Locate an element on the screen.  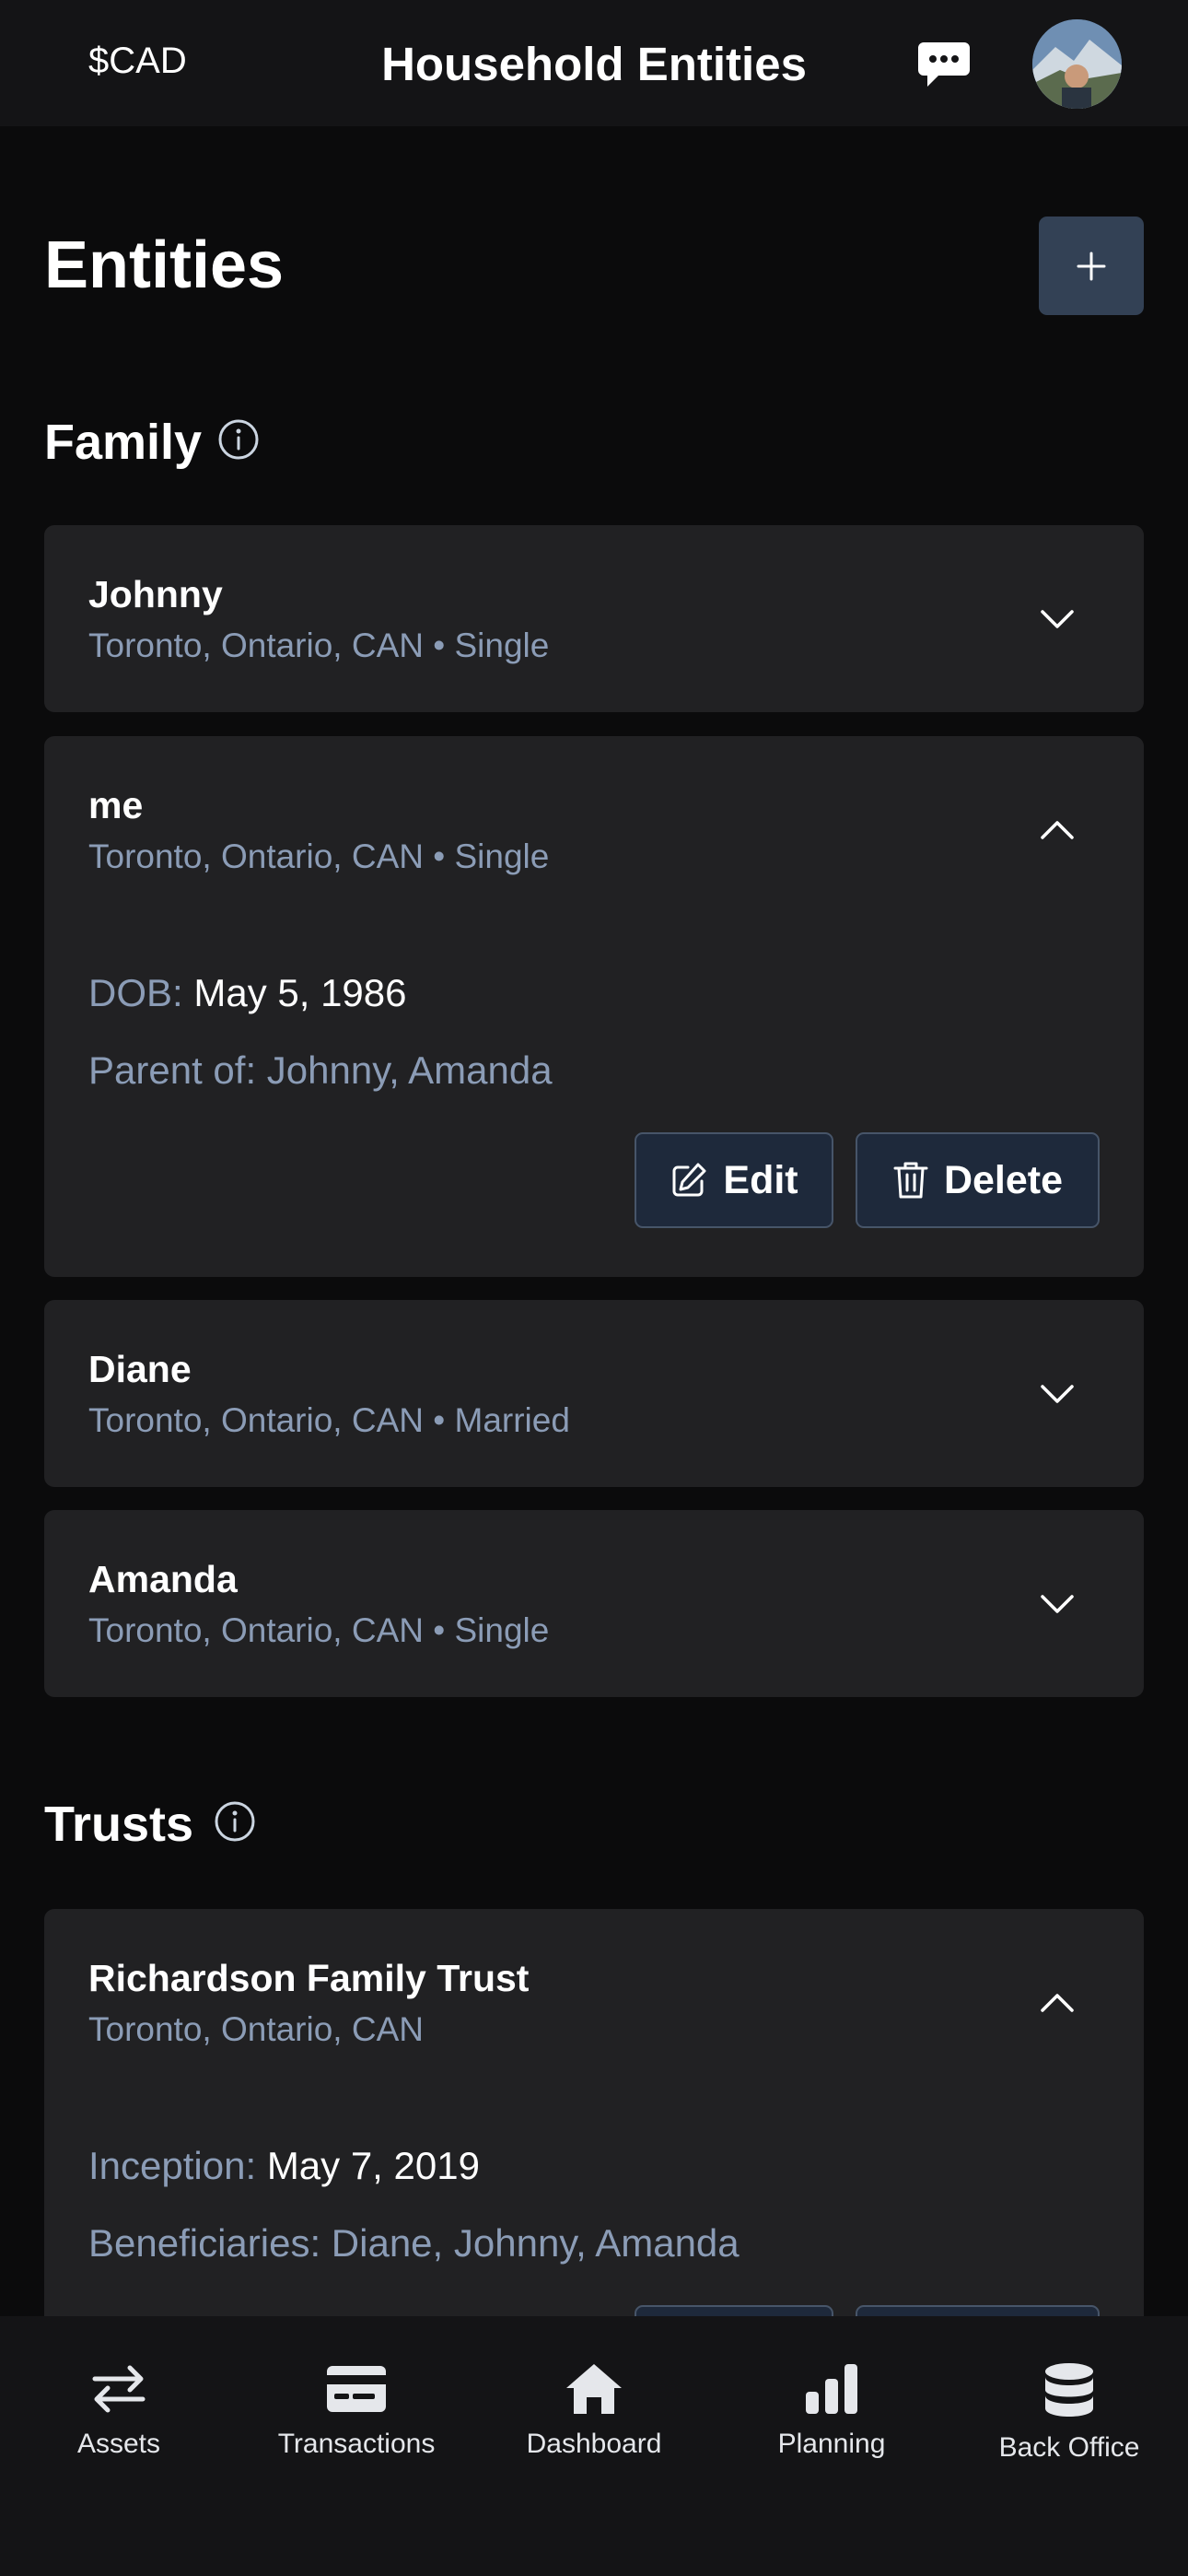
inception-label: Inception: is located at coordinates (172, 2165).